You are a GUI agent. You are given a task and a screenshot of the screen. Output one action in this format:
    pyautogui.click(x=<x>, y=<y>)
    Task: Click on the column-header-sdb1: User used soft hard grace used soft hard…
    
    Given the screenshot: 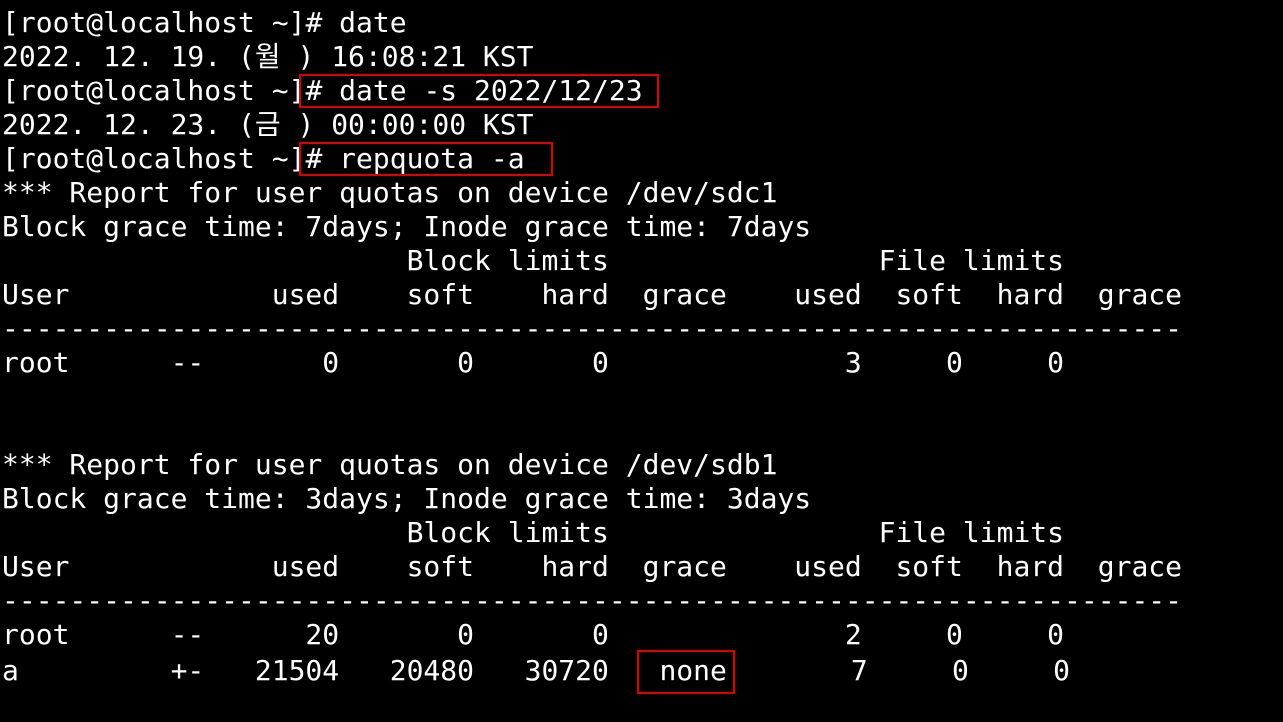 What is the action you would take?
    pyautogui.click(x=592, y=566)
    